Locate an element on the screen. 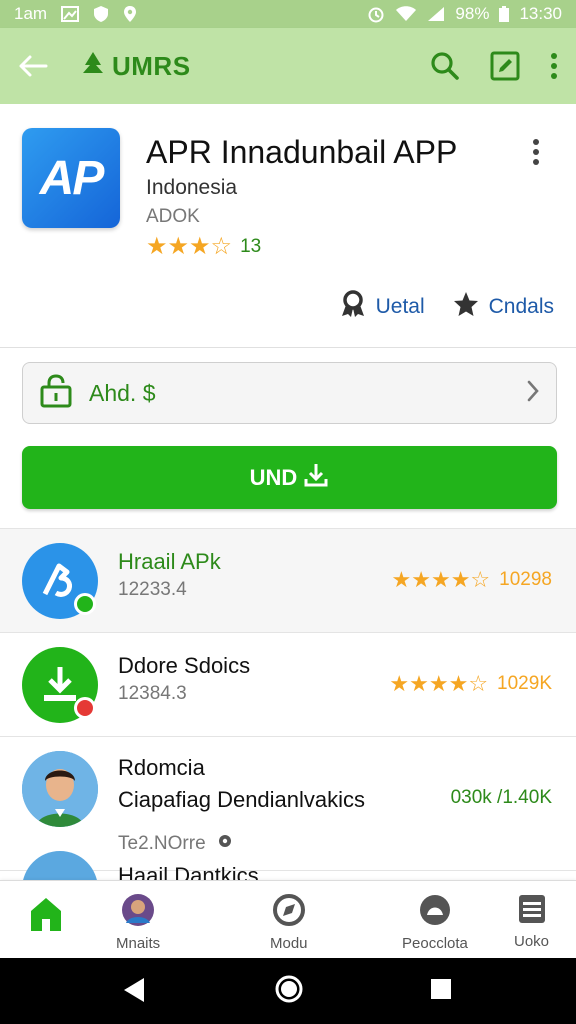 This screenshot has width=576, height=1024. app-logo-text: AP is located at coordinates (72, 178).